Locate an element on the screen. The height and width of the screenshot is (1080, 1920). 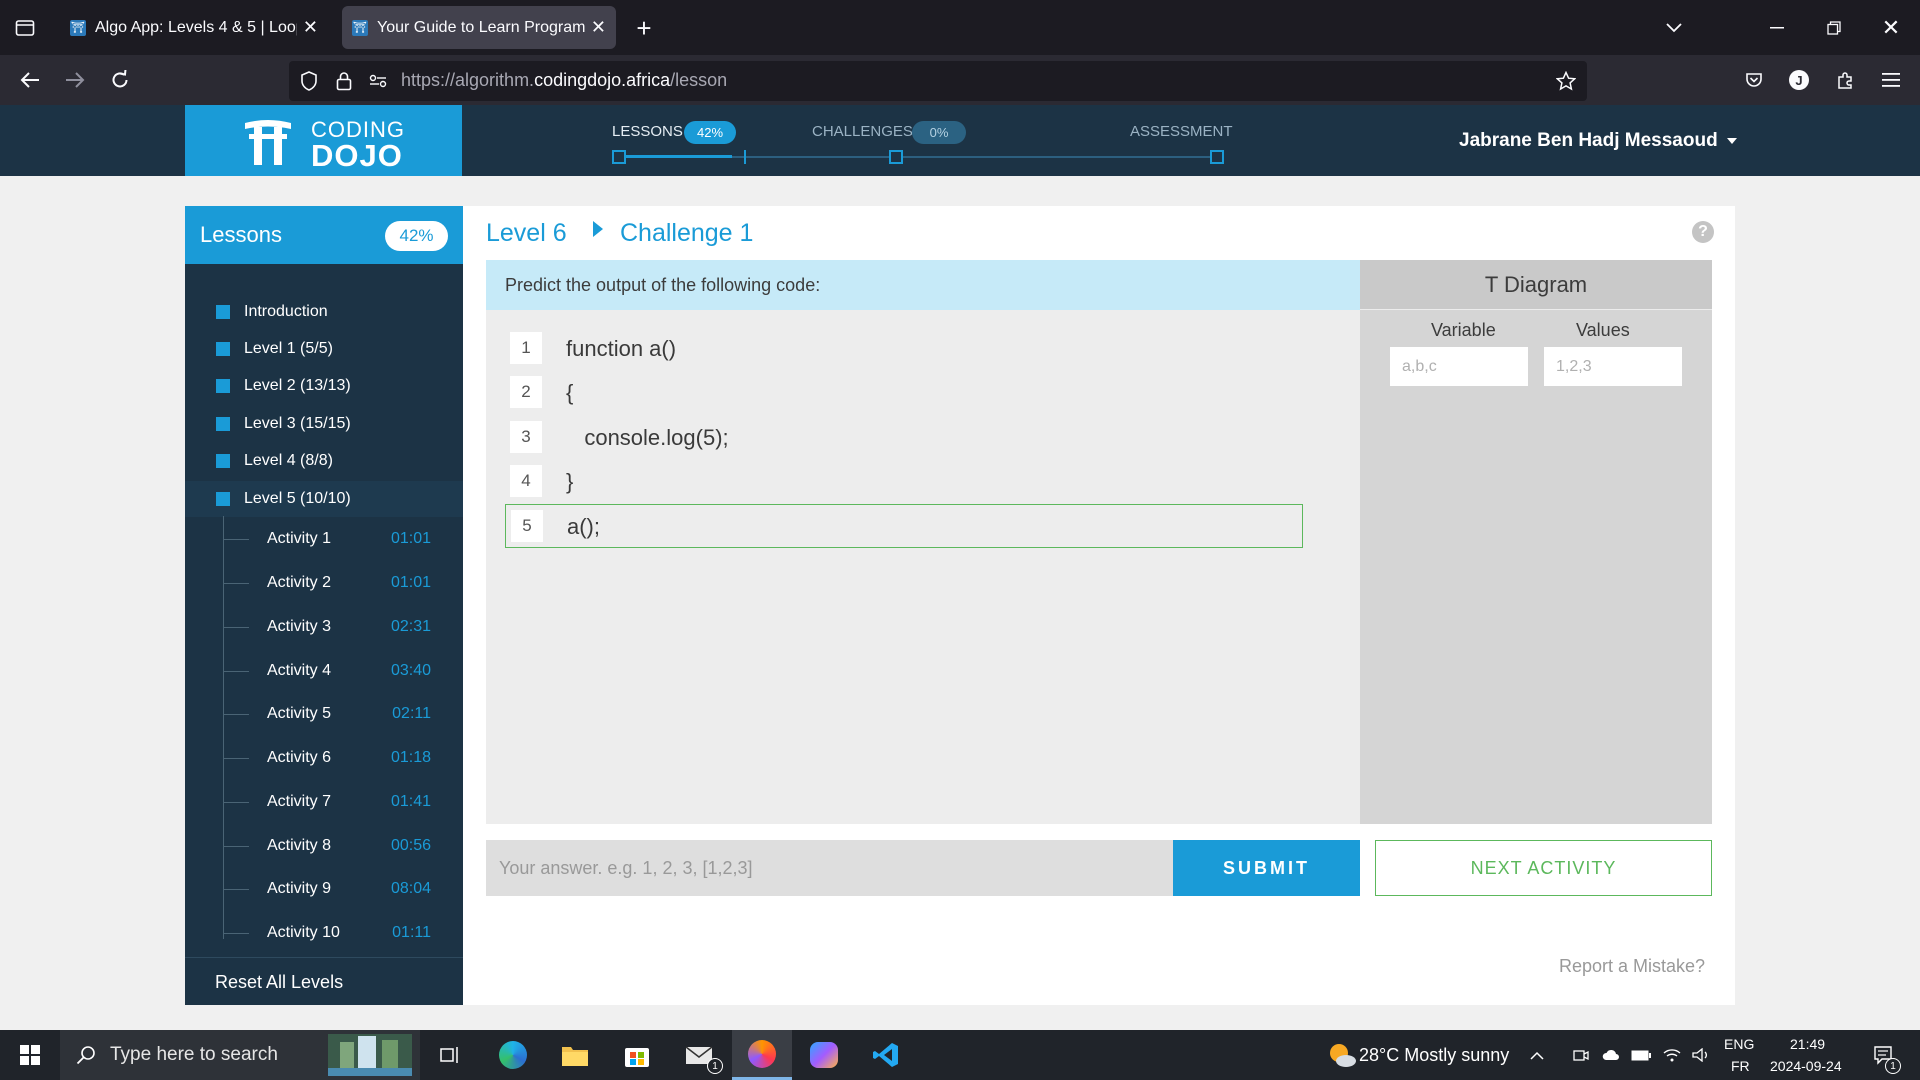
lessons-progress-badge: 42% is located at coordinates (710, 132).